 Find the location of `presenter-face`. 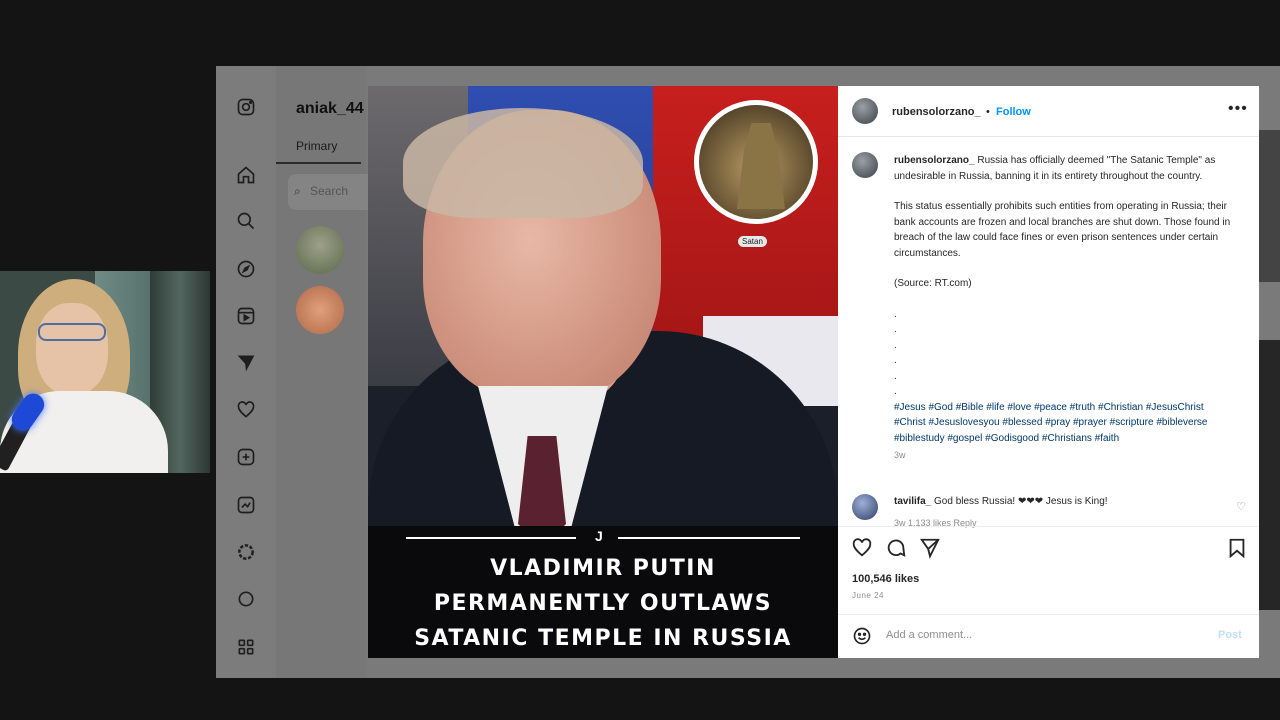

presenter-face is located at coordinates (72, 349).